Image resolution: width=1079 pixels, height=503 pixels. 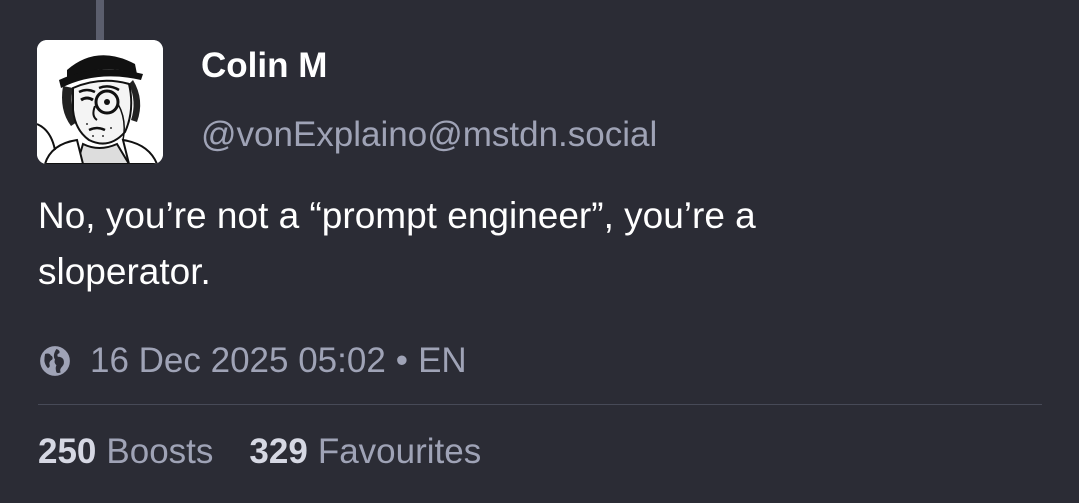 I want to click on author-handle: @vonExplaino@mstdn.social, so click(x=429, y=135).